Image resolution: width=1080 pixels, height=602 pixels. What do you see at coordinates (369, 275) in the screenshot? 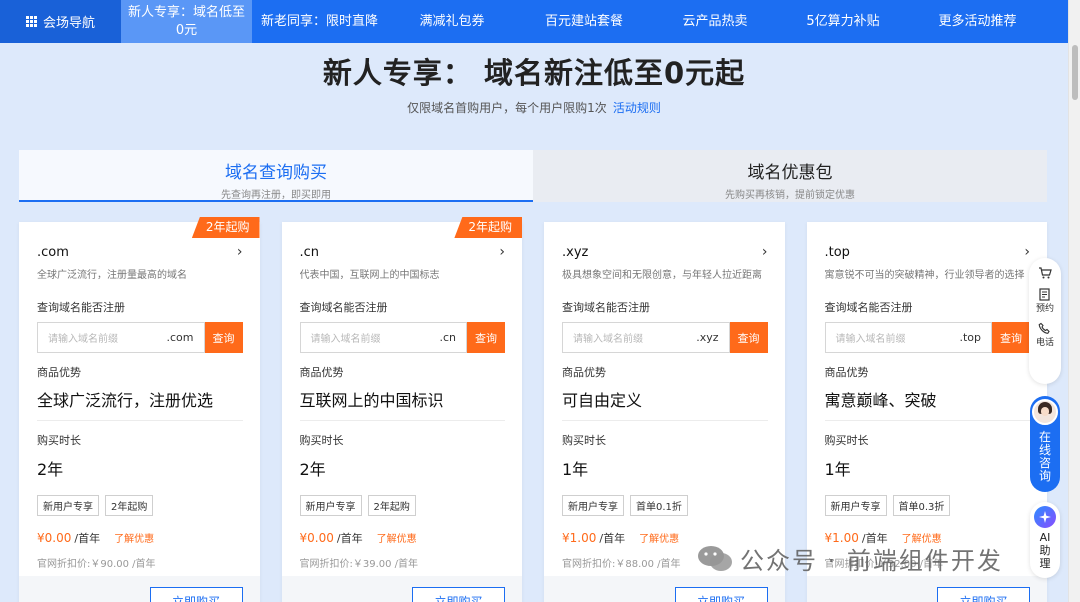
I see `domain-description: 代表中国，互联网上的中国标志` at bounding box center [369, 275].